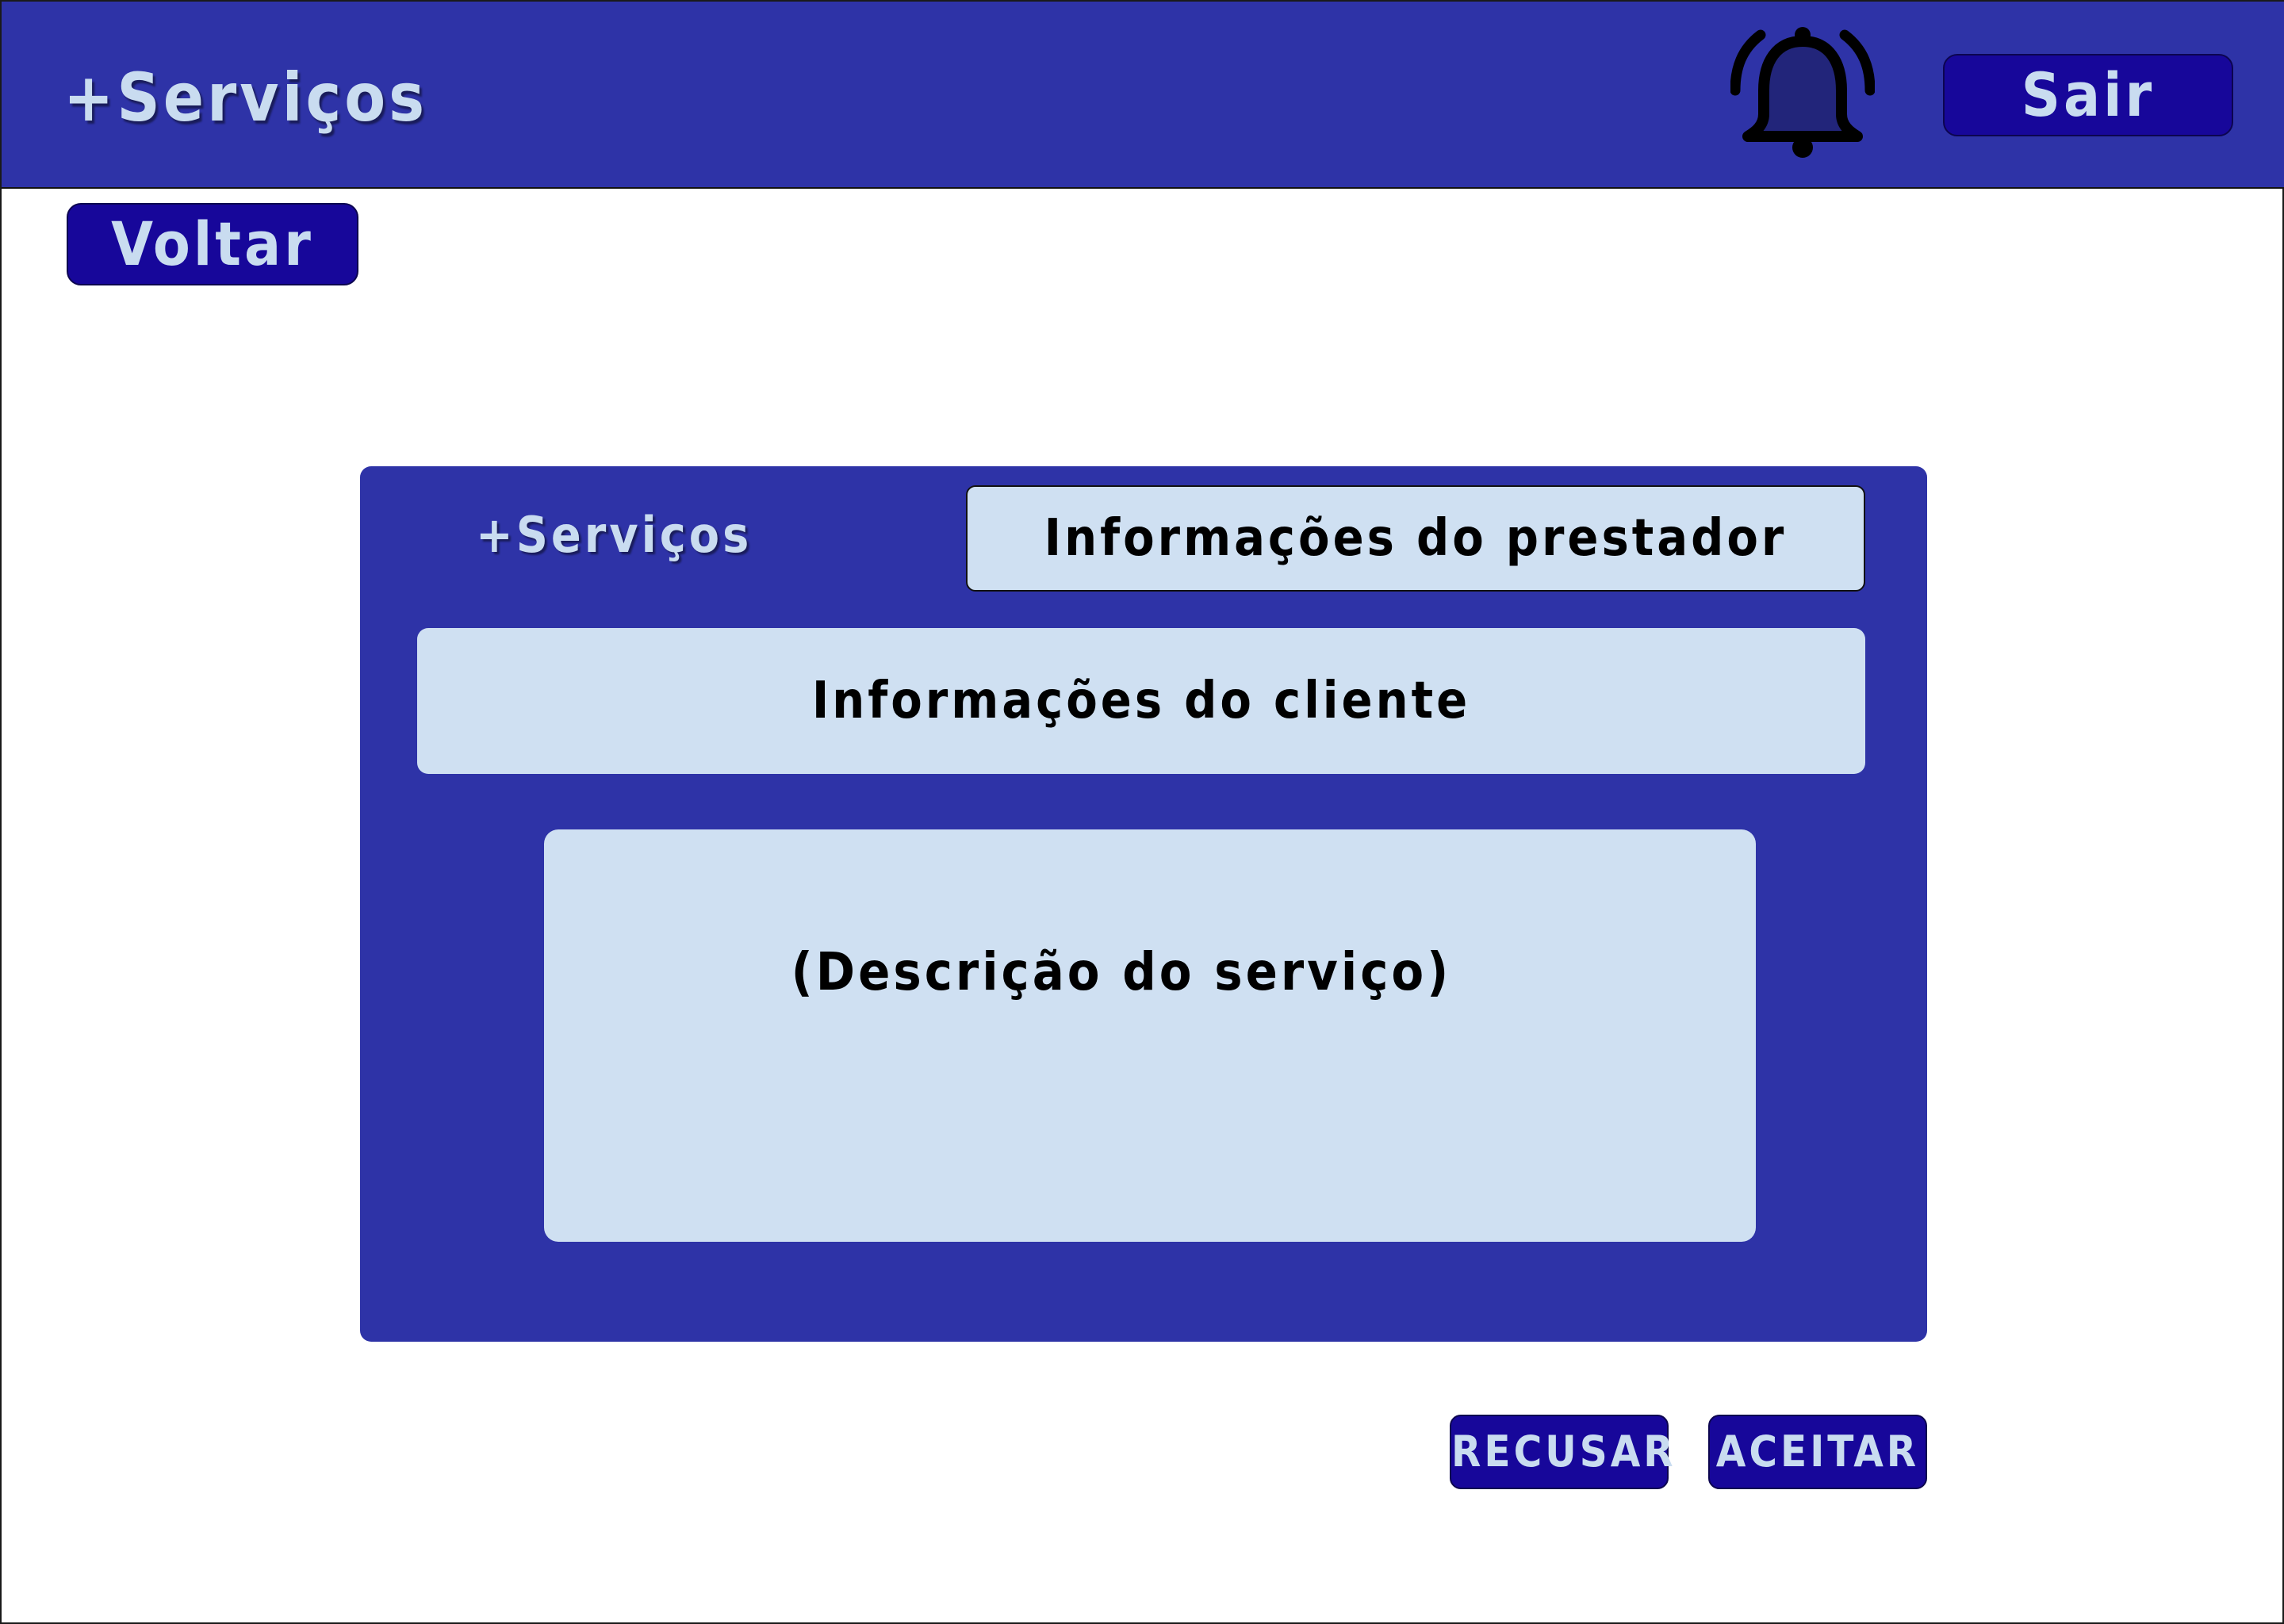 The width and height of the screenshot is (2284, 1624). I want to click on service-description-text: (Descrição do serviço), so click(1121, 971).